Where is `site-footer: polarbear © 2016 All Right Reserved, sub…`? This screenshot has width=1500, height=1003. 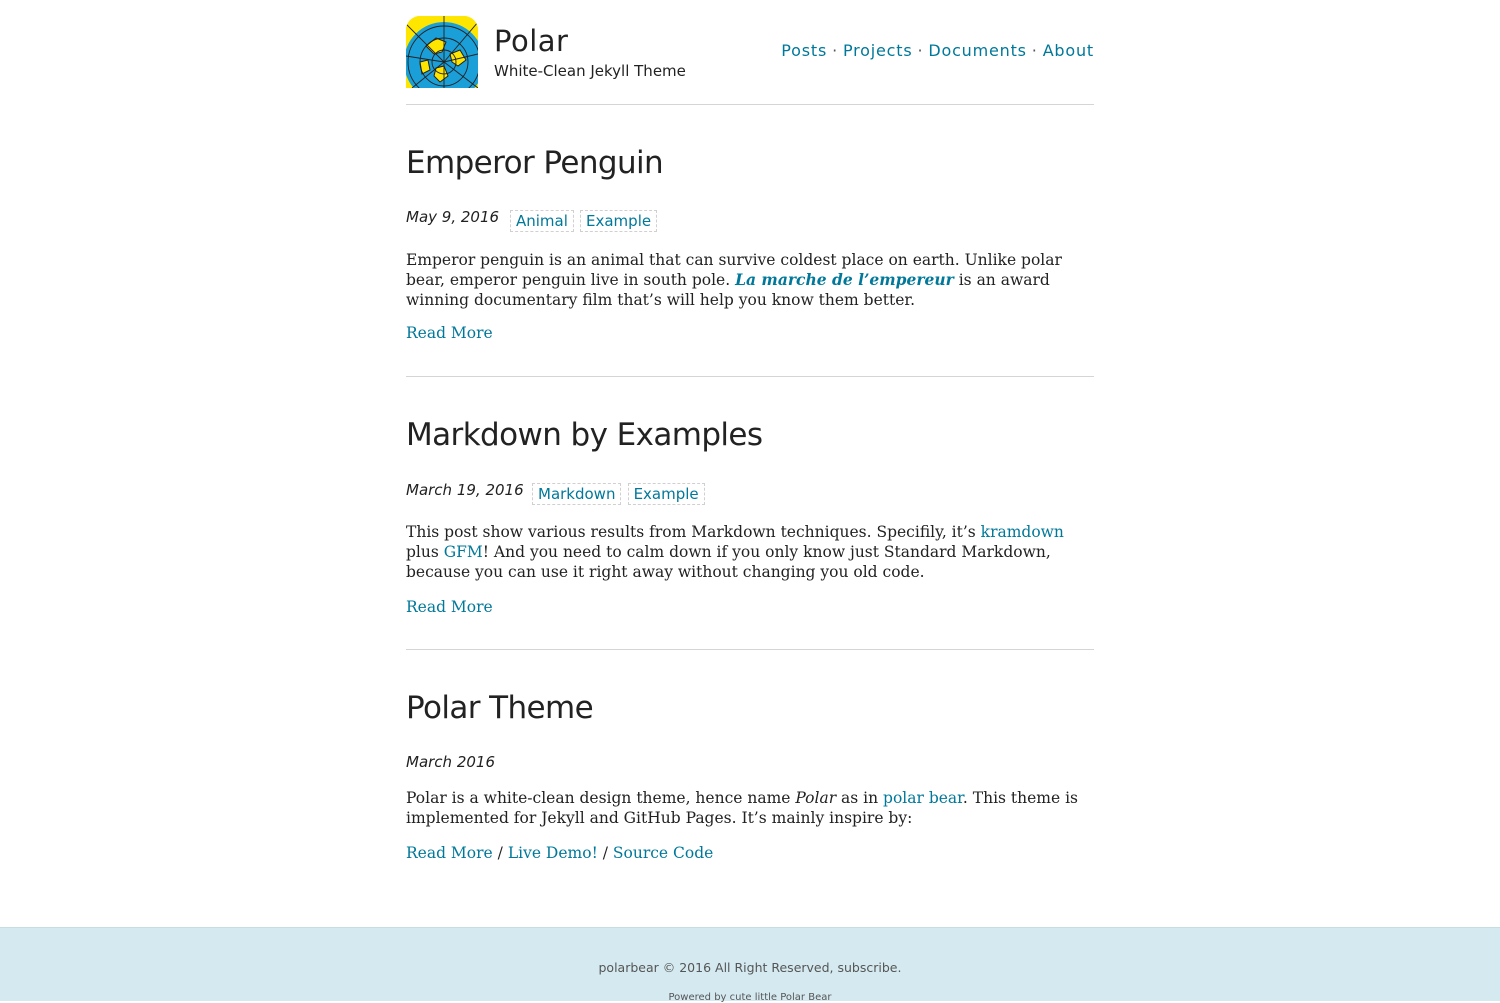
site-footer: polarbear © 2016 All Right Reserved, sub… is located at coordinates (750, 965).